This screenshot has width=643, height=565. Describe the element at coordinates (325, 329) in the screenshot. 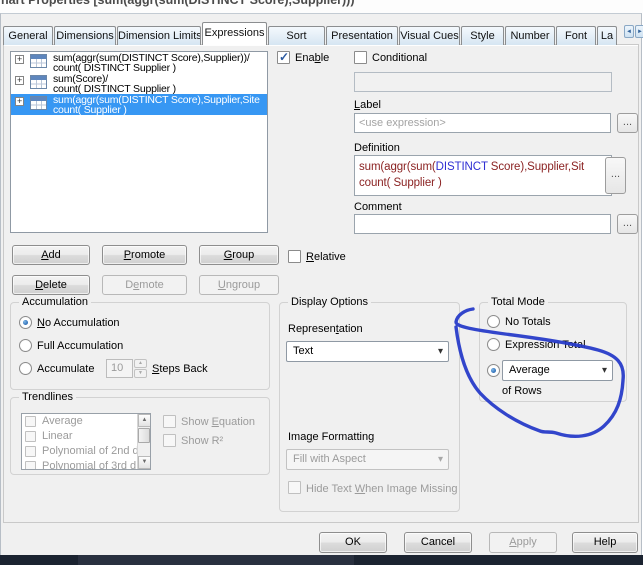

I see `representation-label: Representation` at that location.